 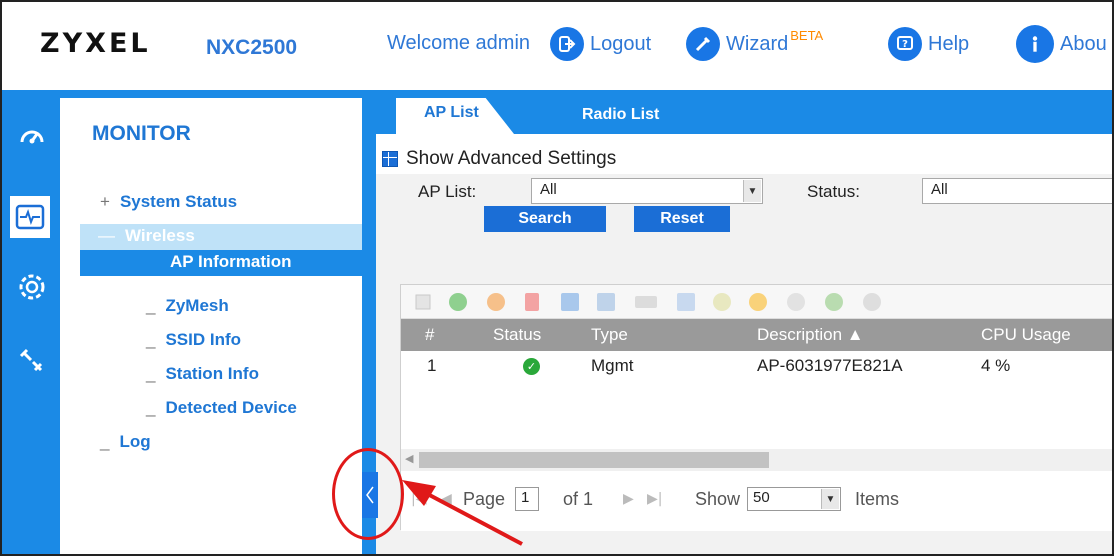 I want to click on page-size-select: 50 ▼, so click(x=794, y=499).